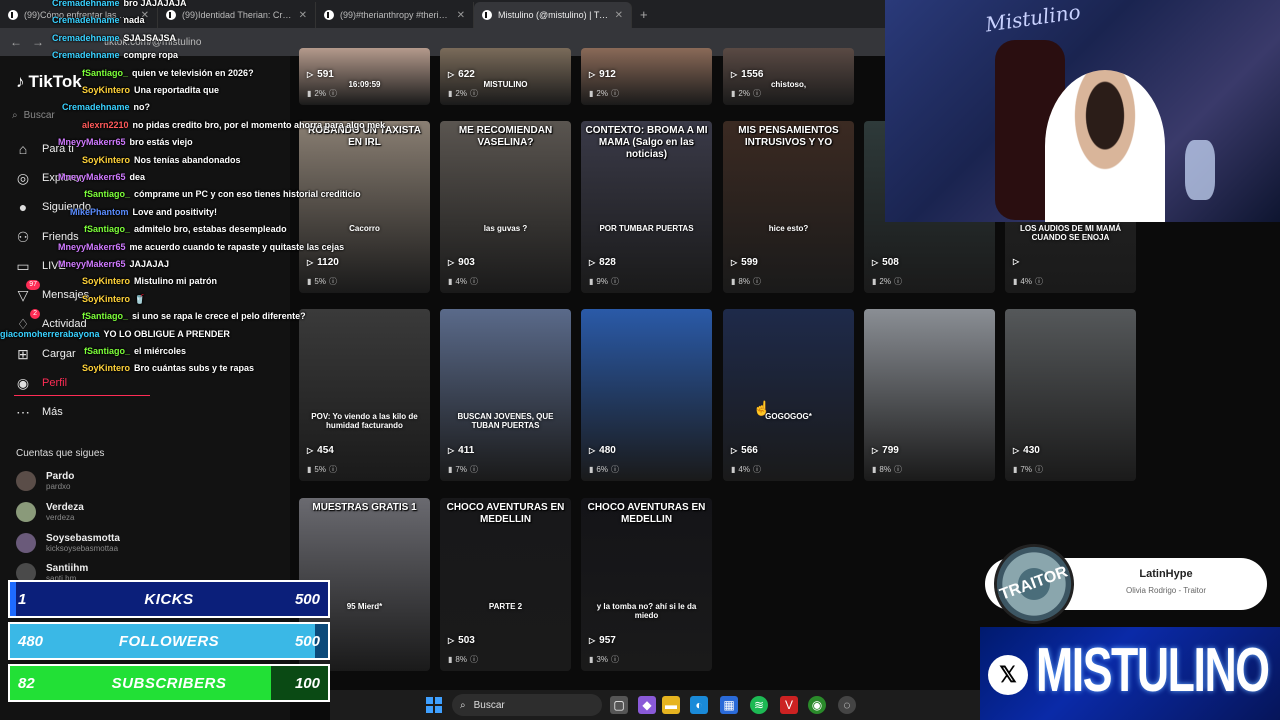  Describe the element at coordinates (729, 705) in the screenshot. I see `store-icon: ▦` at that location.